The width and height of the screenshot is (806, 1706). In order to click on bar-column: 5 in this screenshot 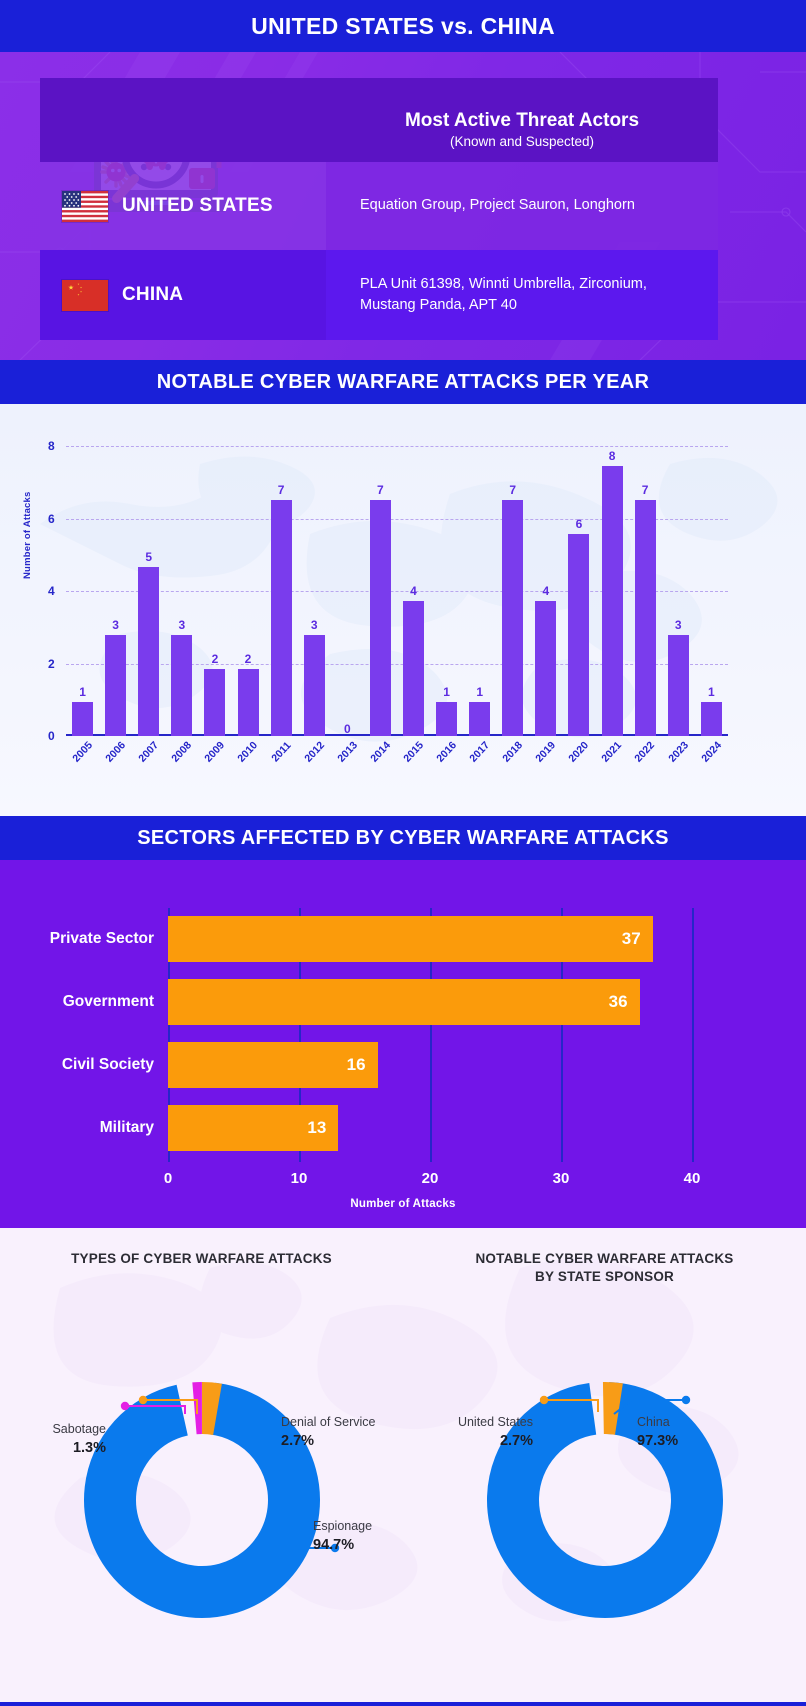, I will do `click(148, 591)`.